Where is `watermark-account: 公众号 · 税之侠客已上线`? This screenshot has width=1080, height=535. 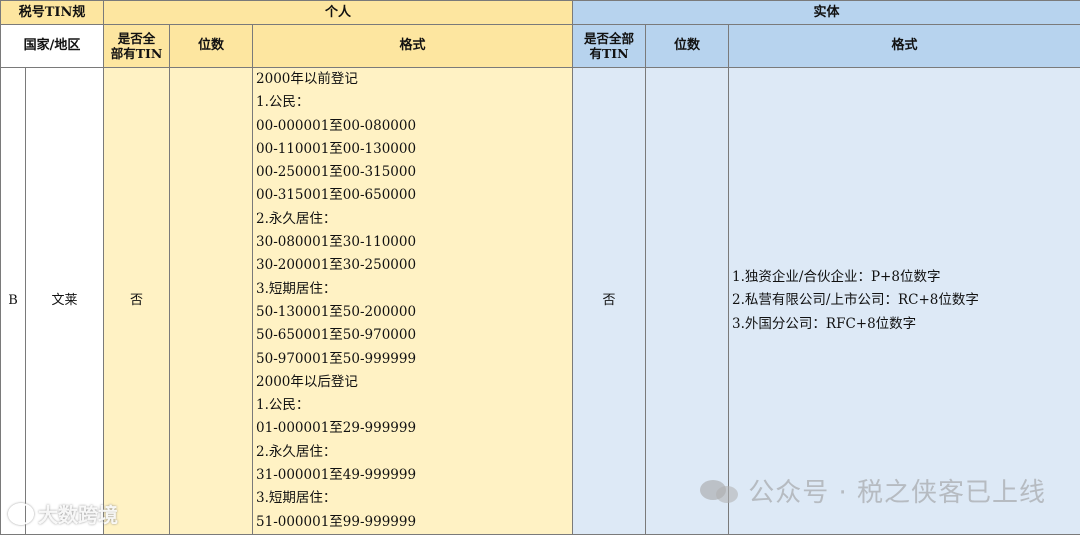 watermark-account: 公众号 · 税之侠客已上线 is located at coordinates (897, 490).